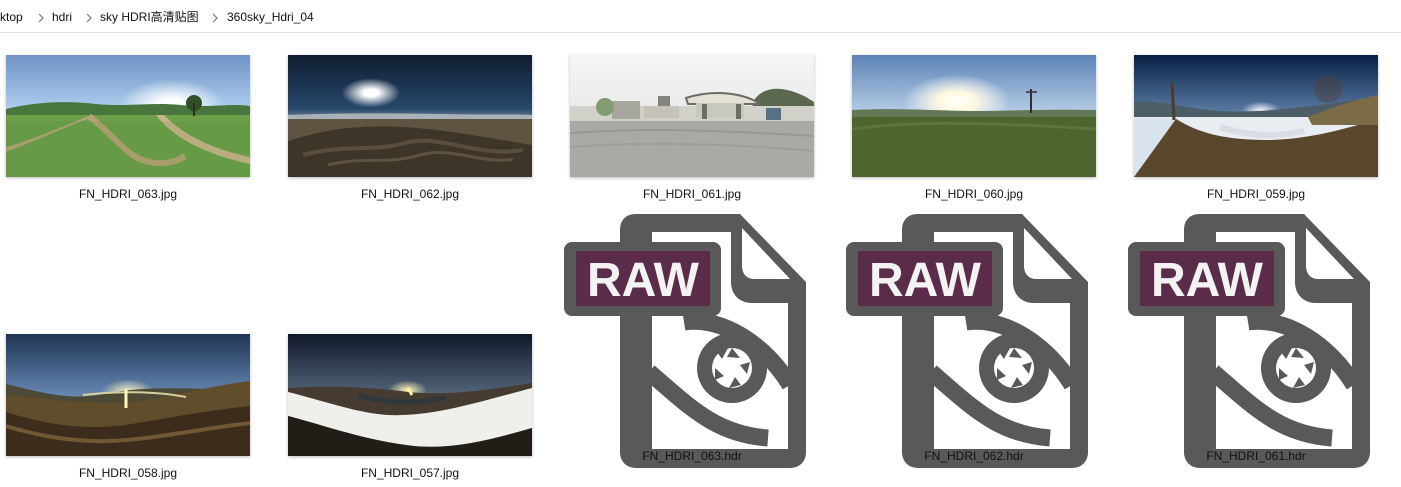  I want to click on file-item-fn-hdri-061-hdr: RAW FN_HDRI_061.hdr, so click(1256, 344).